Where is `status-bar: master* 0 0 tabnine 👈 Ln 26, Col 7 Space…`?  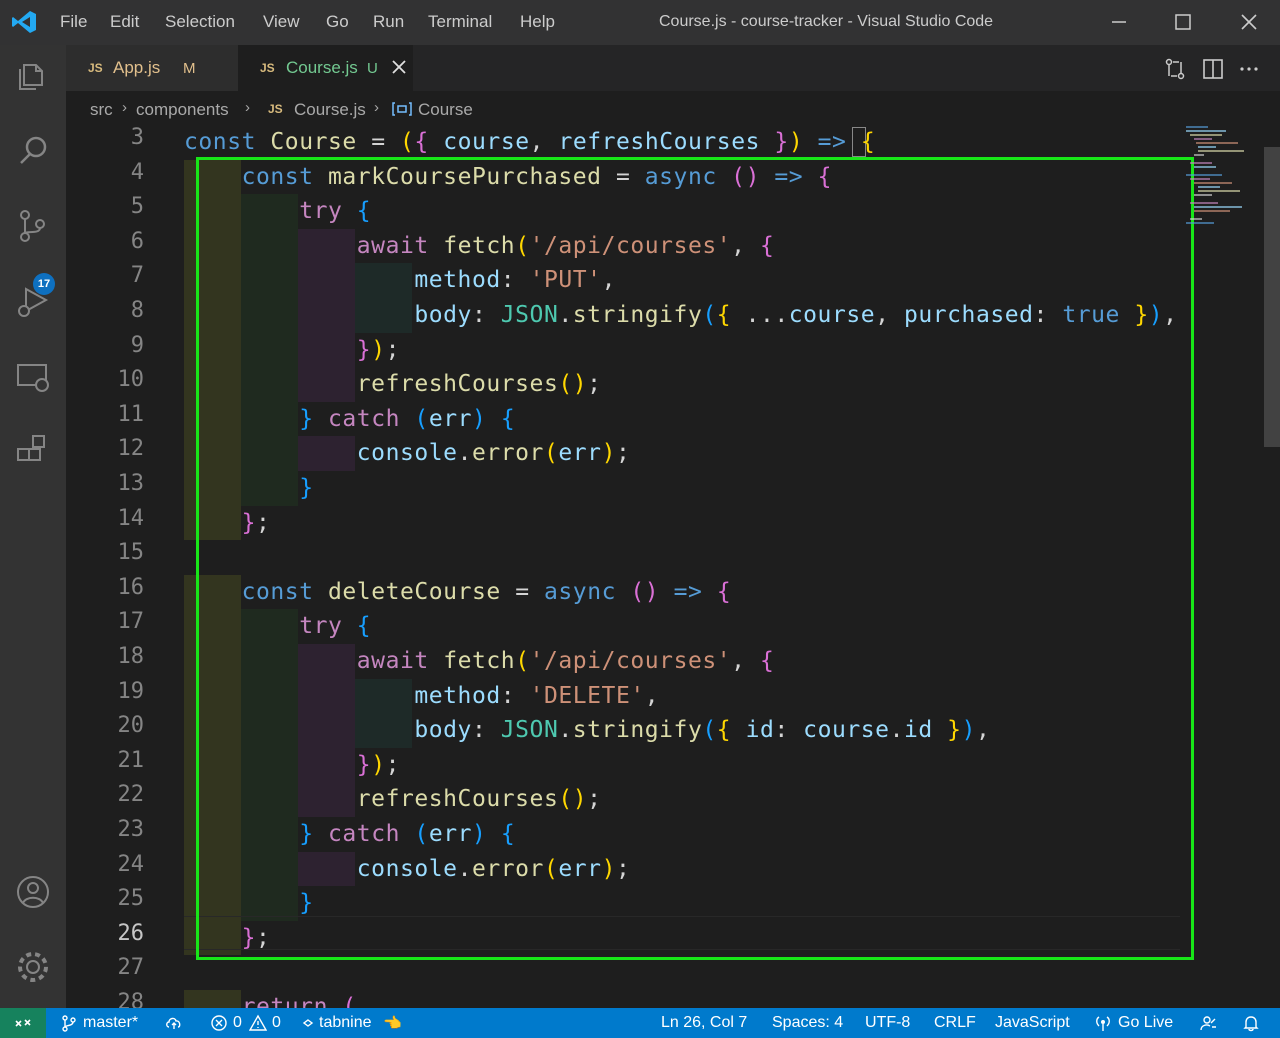
status-bar: master* 0 0 tabnine 👈 Ln 26, Col 7 Space… is located at coordinates (640, 1023).